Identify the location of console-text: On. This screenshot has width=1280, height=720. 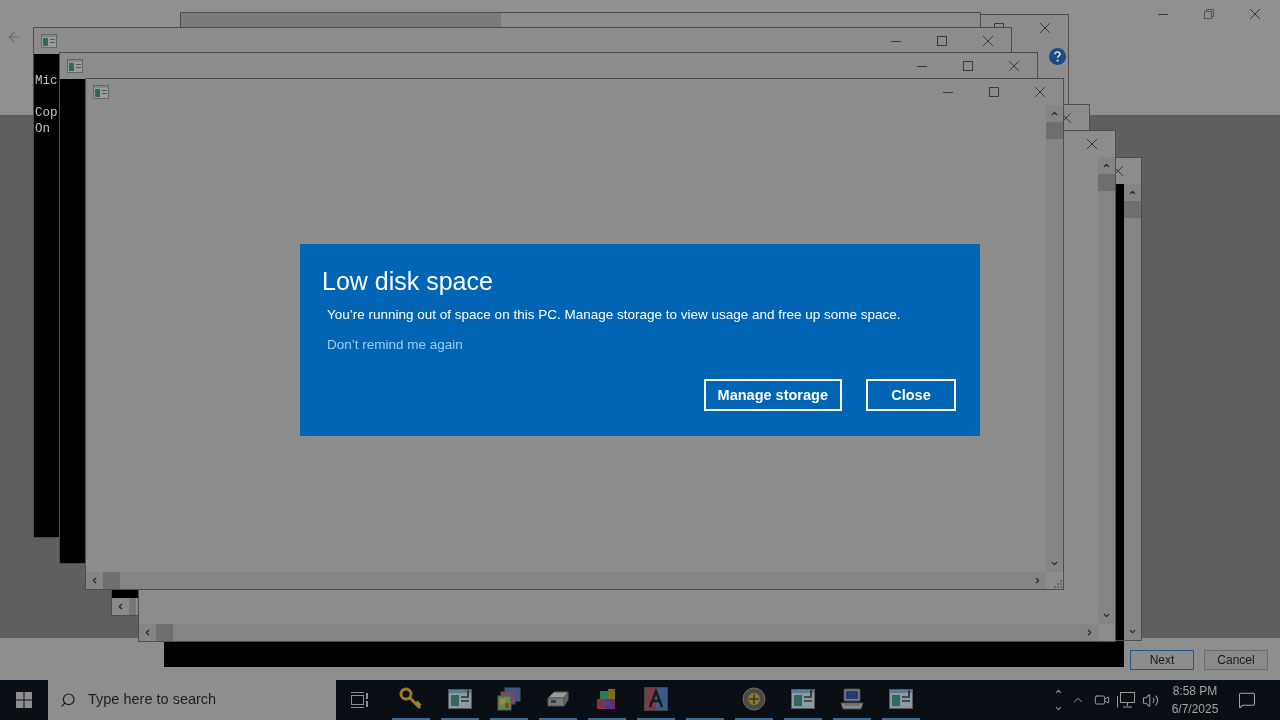
(42, 129).